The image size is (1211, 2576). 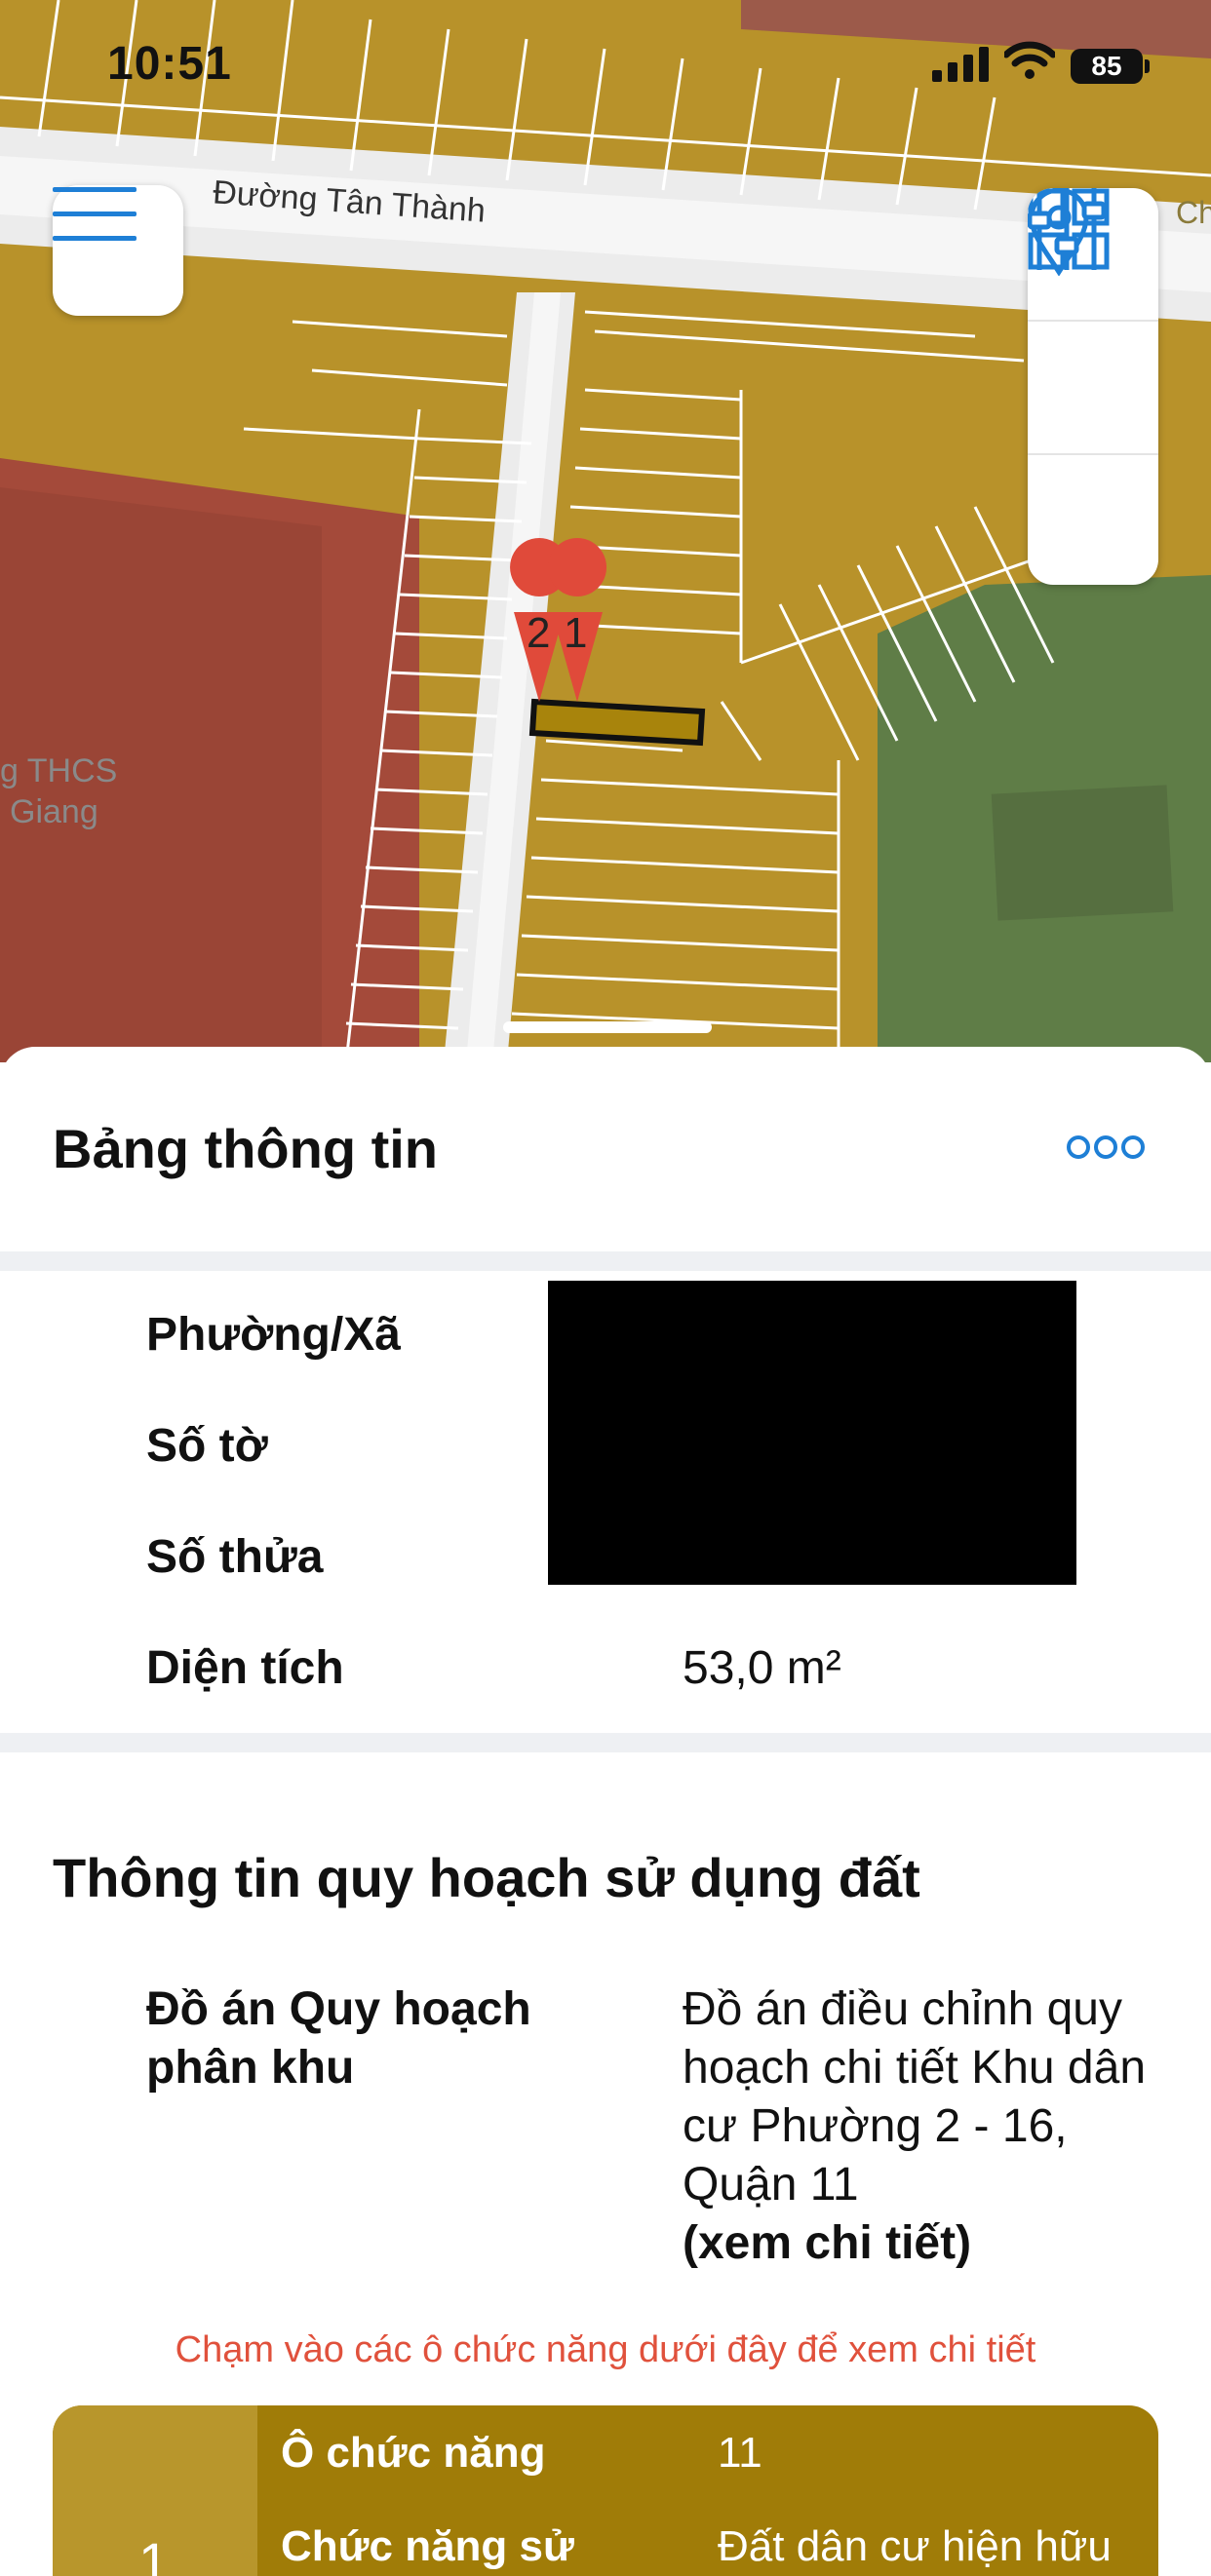 What do you see at coordinates (617, 722) in the screenshot?
I see `selected-parcel` at bounding box center [617, 722].